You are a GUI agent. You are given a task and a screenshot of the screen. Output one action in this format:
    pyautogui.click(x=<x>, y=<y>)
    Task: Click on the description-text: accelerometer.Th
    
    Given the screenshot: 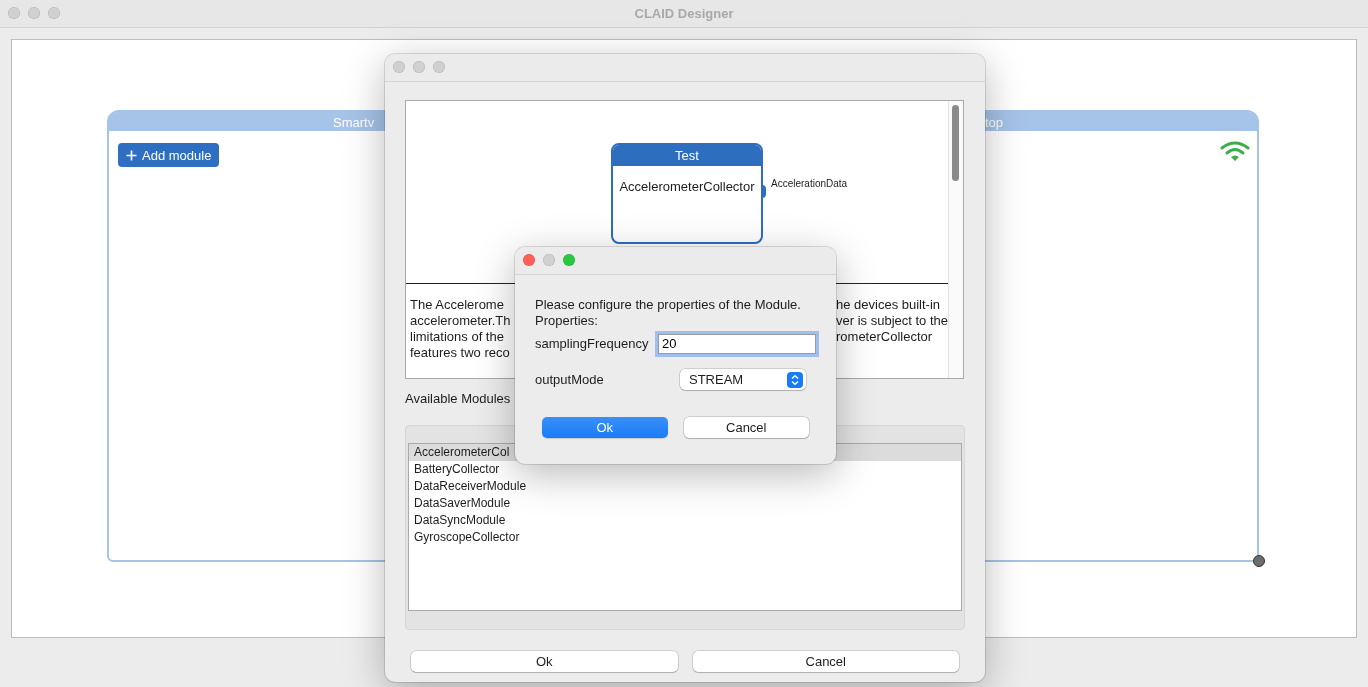 What is the action you would take?
    pyautogui.click(x=460, y=321)
    